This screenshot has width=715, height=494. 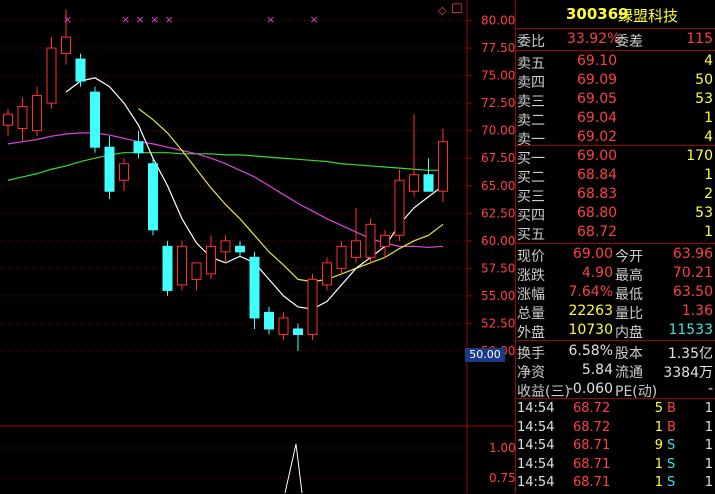 What do you see at coordinates (498, 158) in the screenshot?
I see `price-tick-label: 67.50` at bounding box center [498, 158].